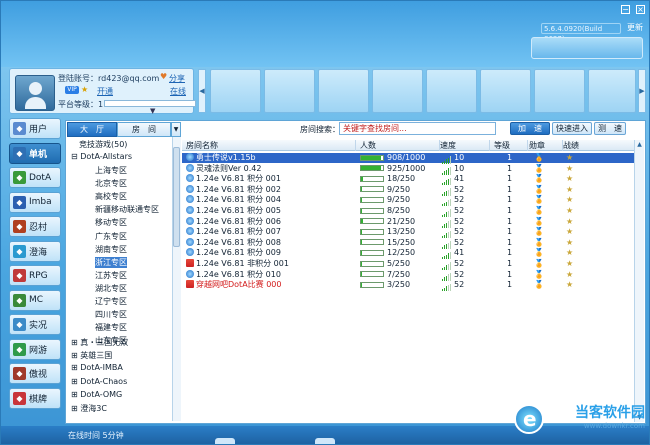 This screenshot has width=650, height=445. I want to click on tree-expander-icon: ⊟, so click(75, 156).